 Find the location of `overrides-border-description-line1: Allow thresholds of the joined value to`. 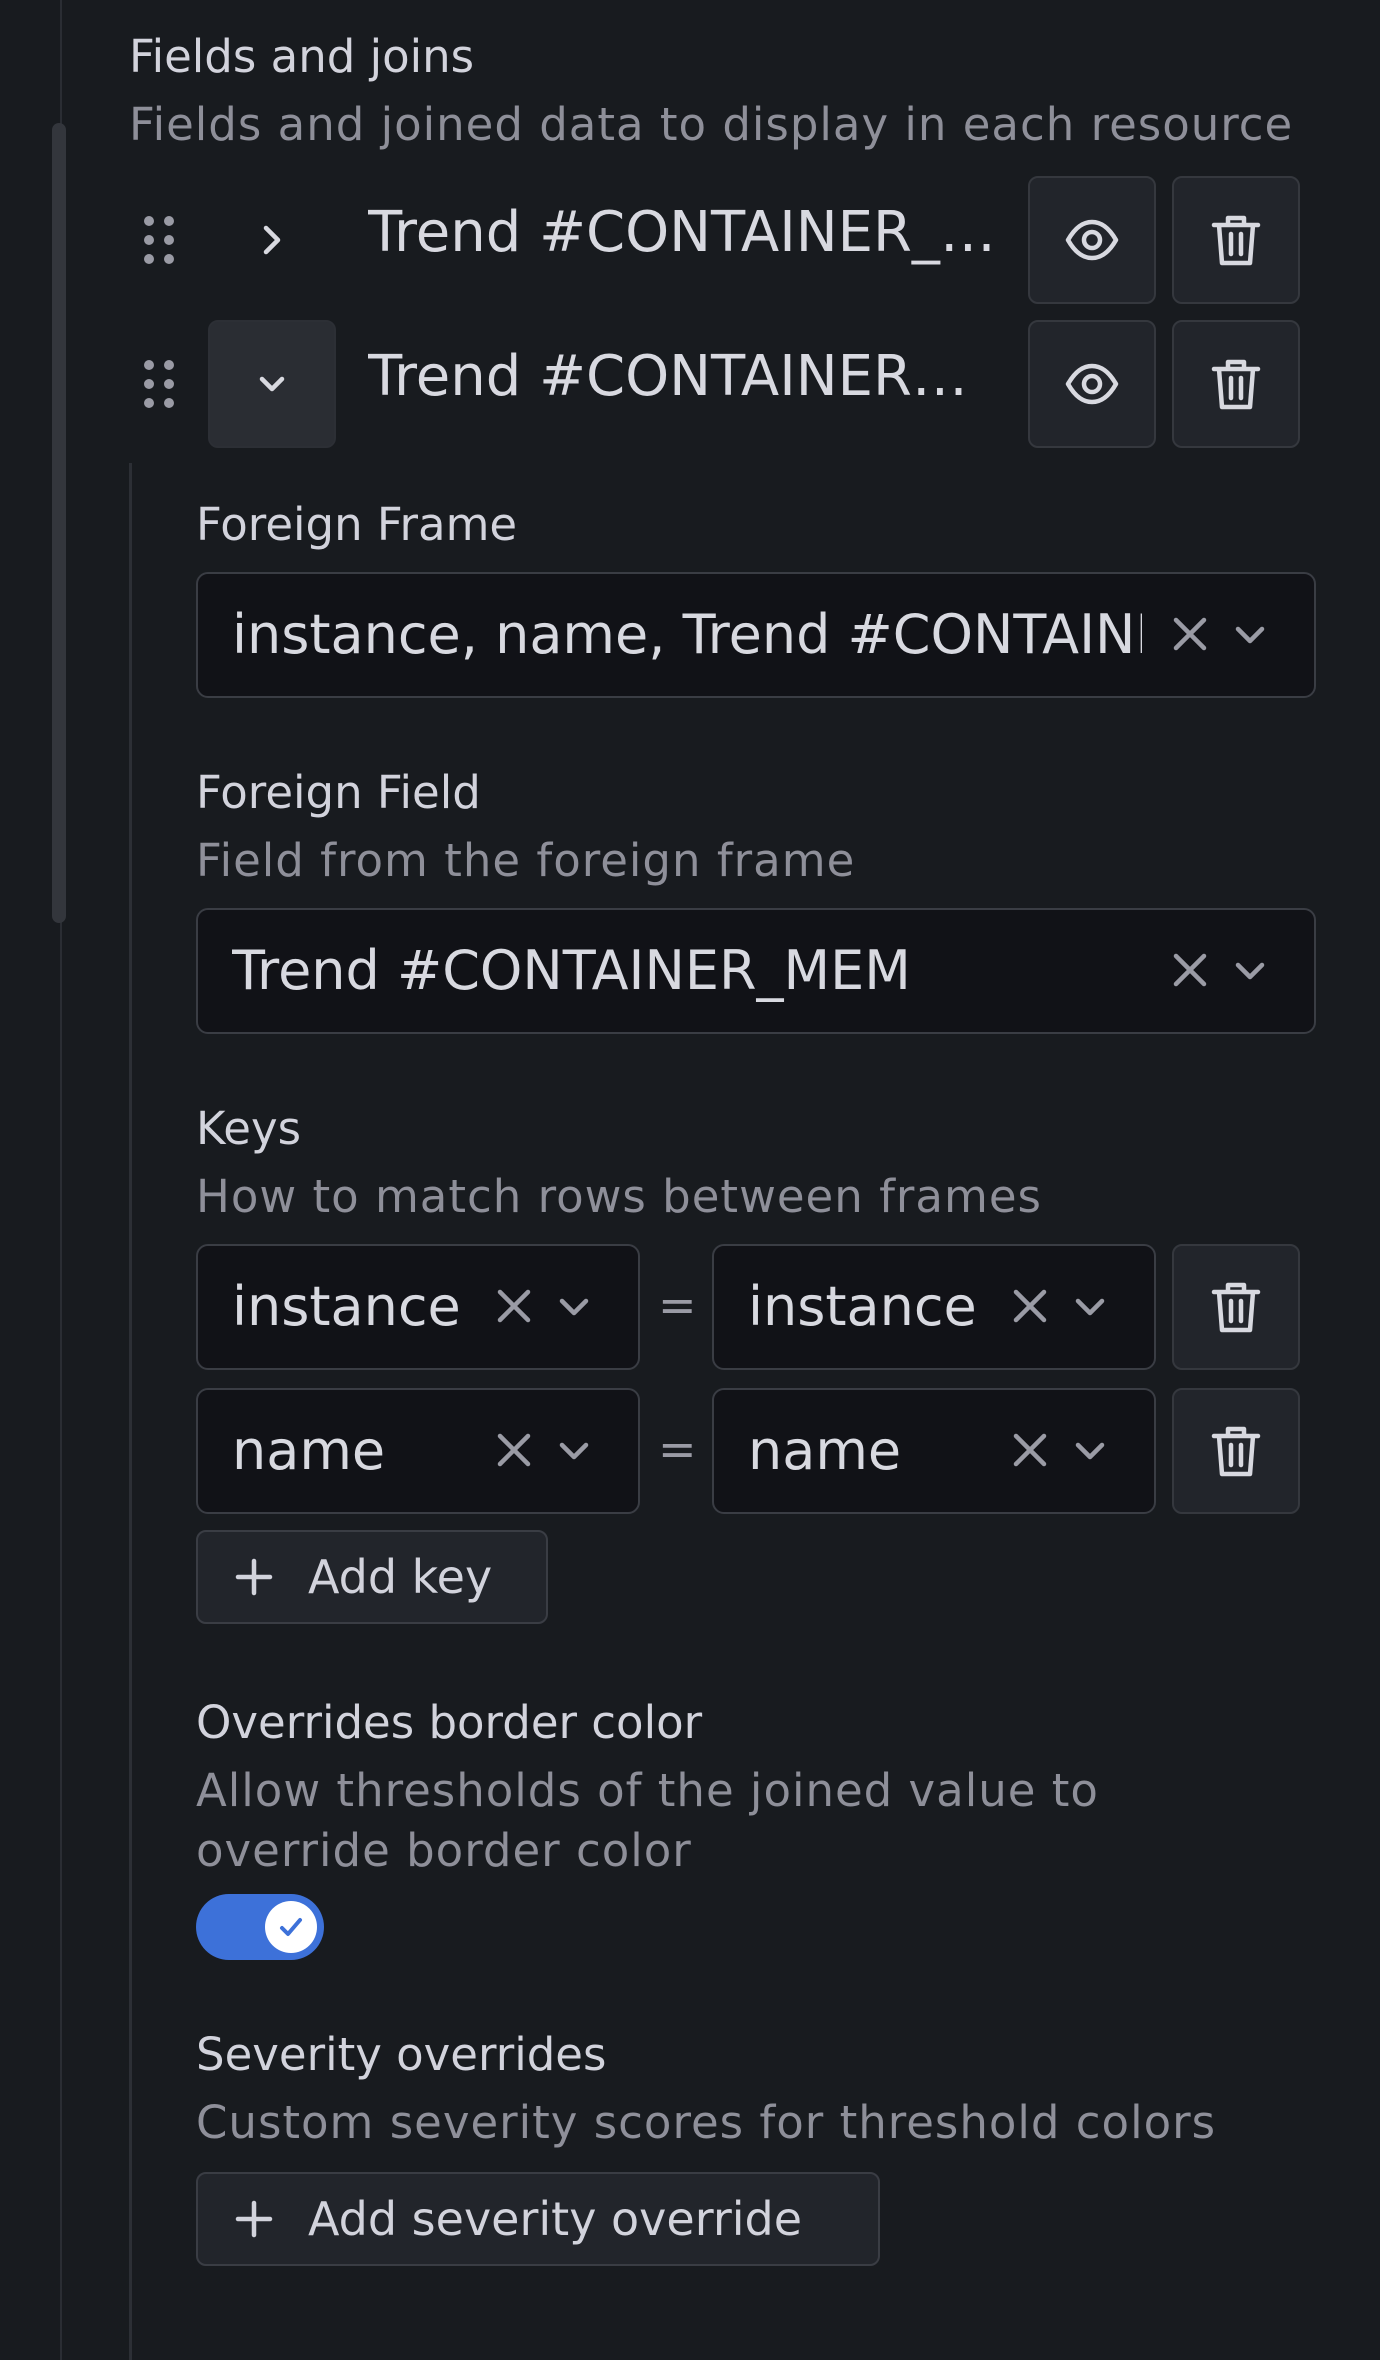

overrides-border-description-line1: Allow thresholds of the joined value to is located at coordinates (647, 1790).